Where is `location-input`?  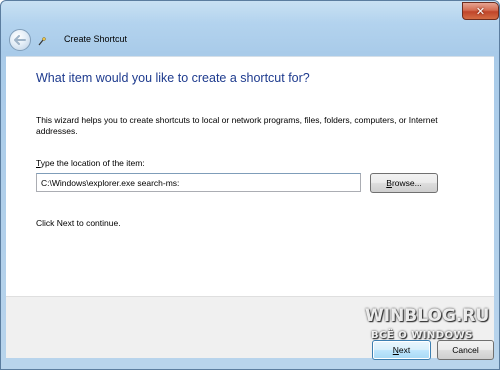
location-input is located at coordinates (198, 182).